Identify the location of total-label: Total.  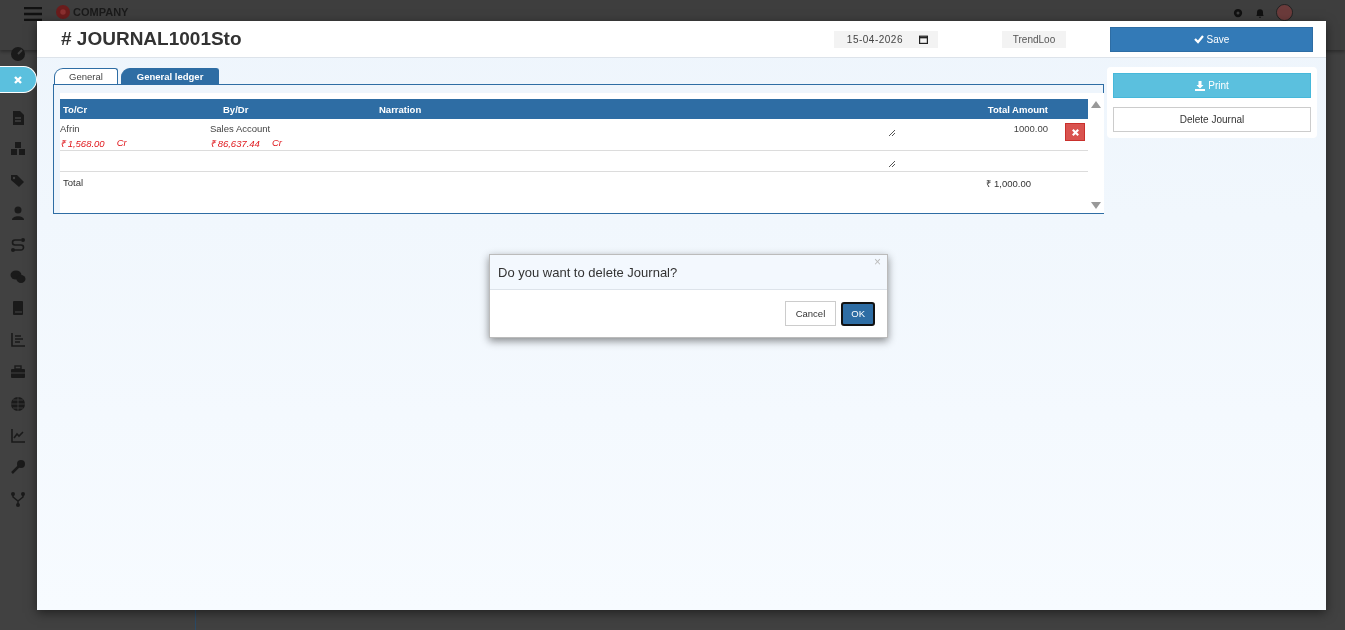
(73, 183).